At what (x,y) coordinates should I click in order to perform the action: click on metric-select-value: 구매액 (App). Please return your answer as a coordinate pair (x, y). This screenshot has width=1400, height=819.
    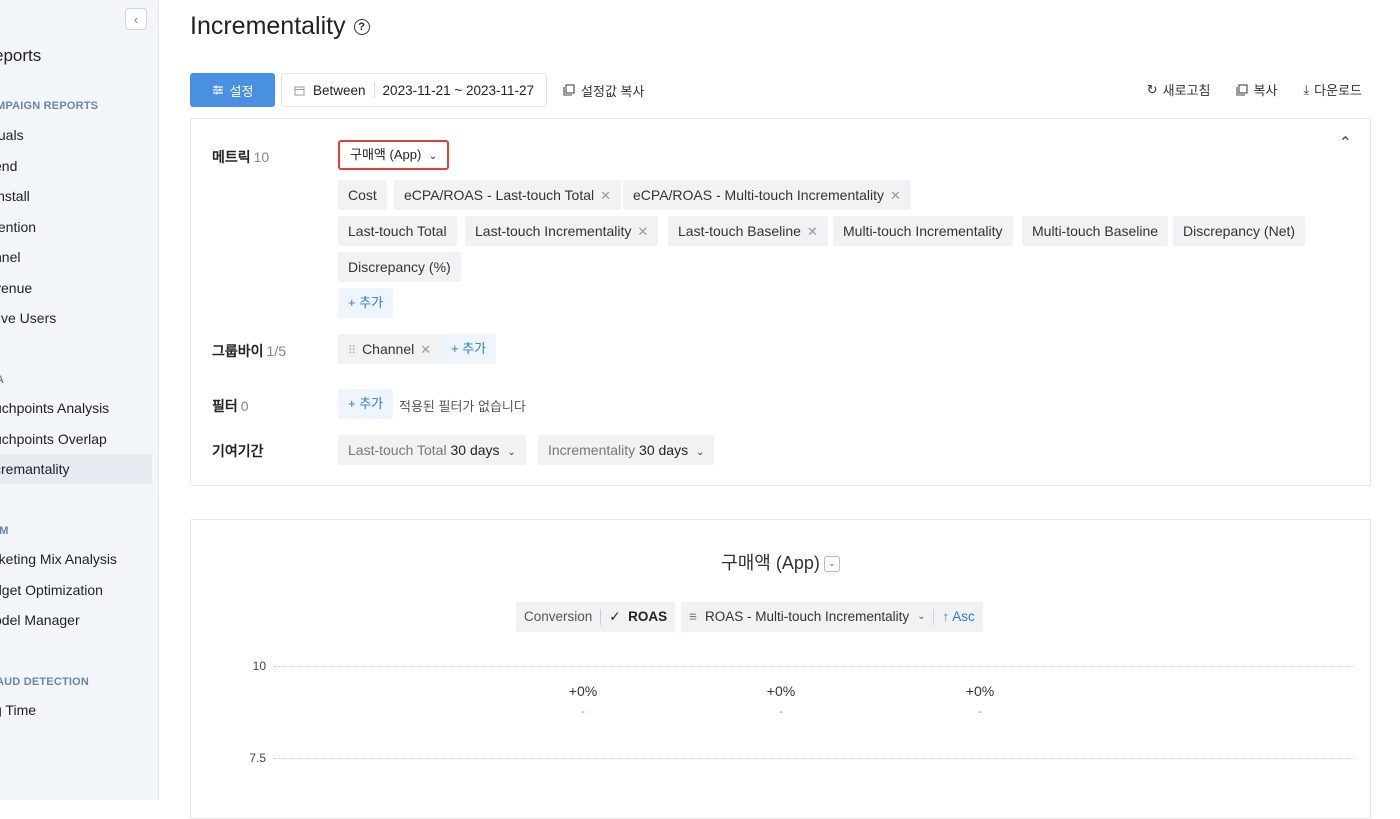
    Looking at the image, I should click on (386, 154).